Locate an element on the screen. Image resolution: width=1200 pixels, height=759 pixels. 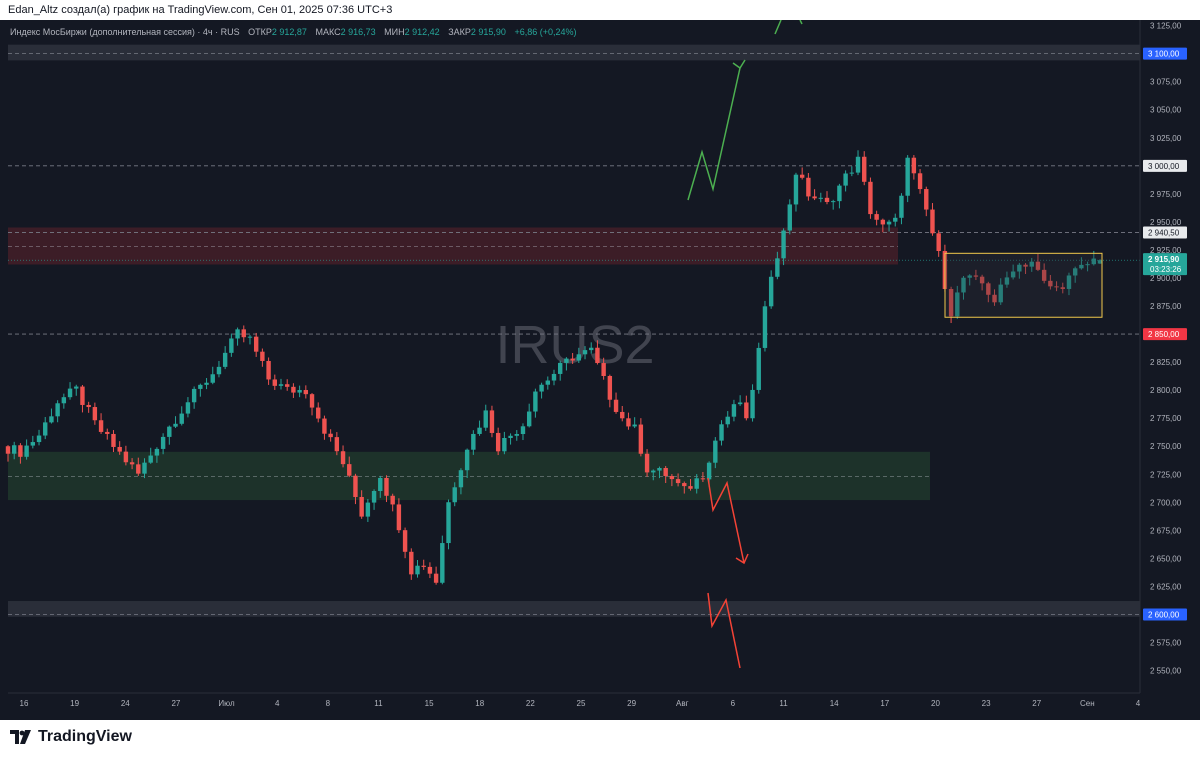
price-tick-label: 2 575,00 is located at coordinates (1166, 643).